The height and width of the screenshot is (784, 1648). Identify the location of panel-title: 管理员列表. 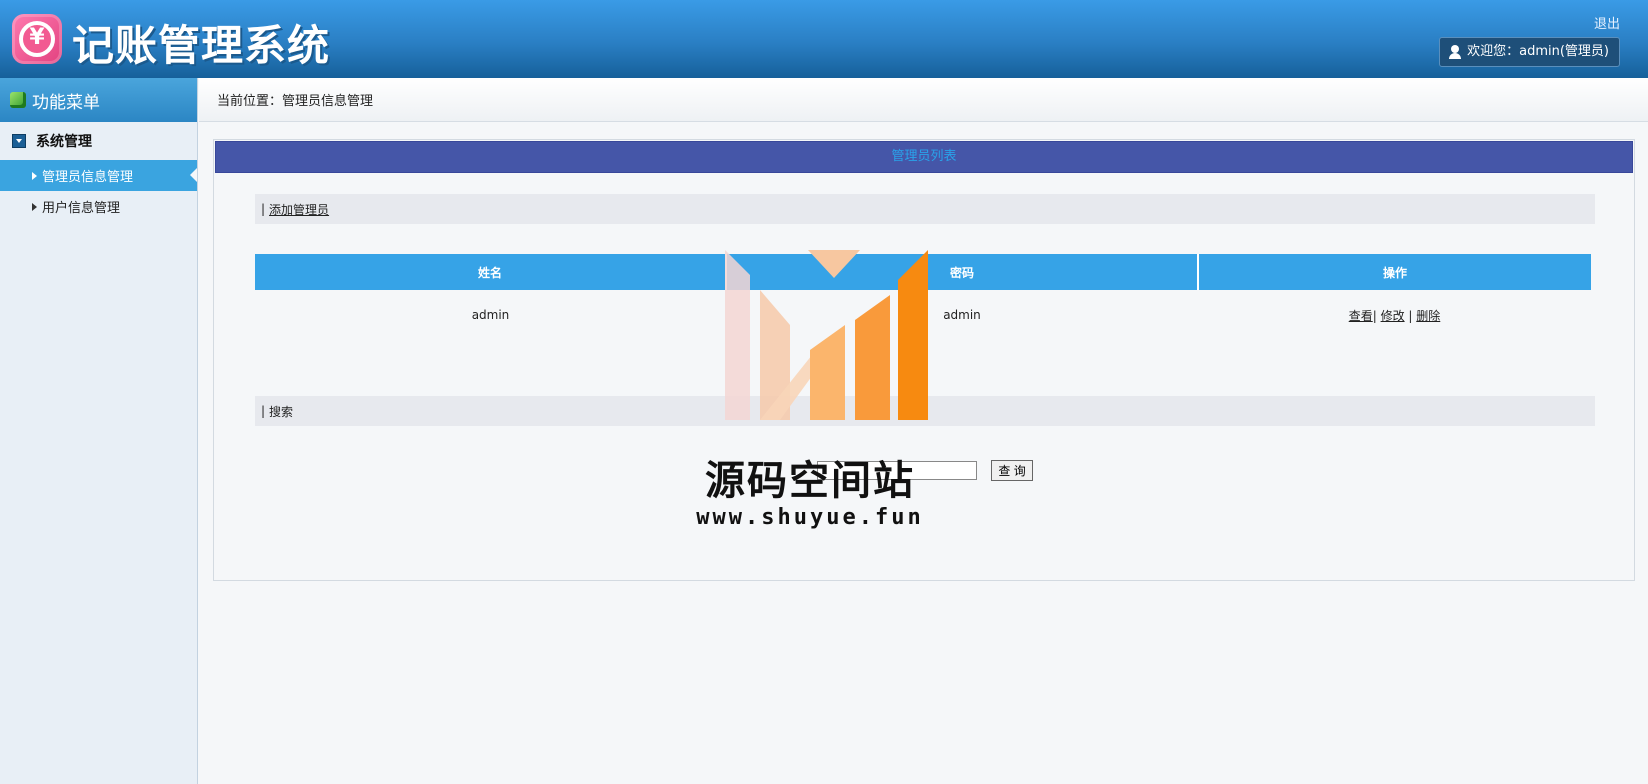
(924, 157).